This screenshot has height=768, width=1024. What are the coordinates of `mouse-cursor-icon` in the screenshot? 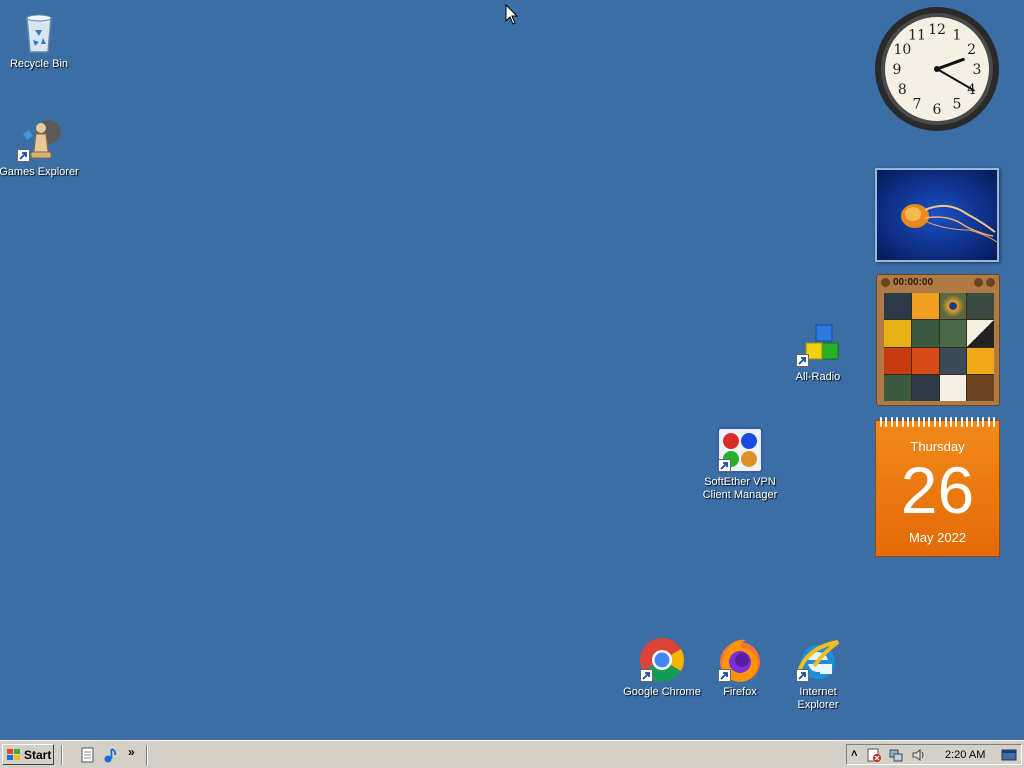 It's located at (512, 14).